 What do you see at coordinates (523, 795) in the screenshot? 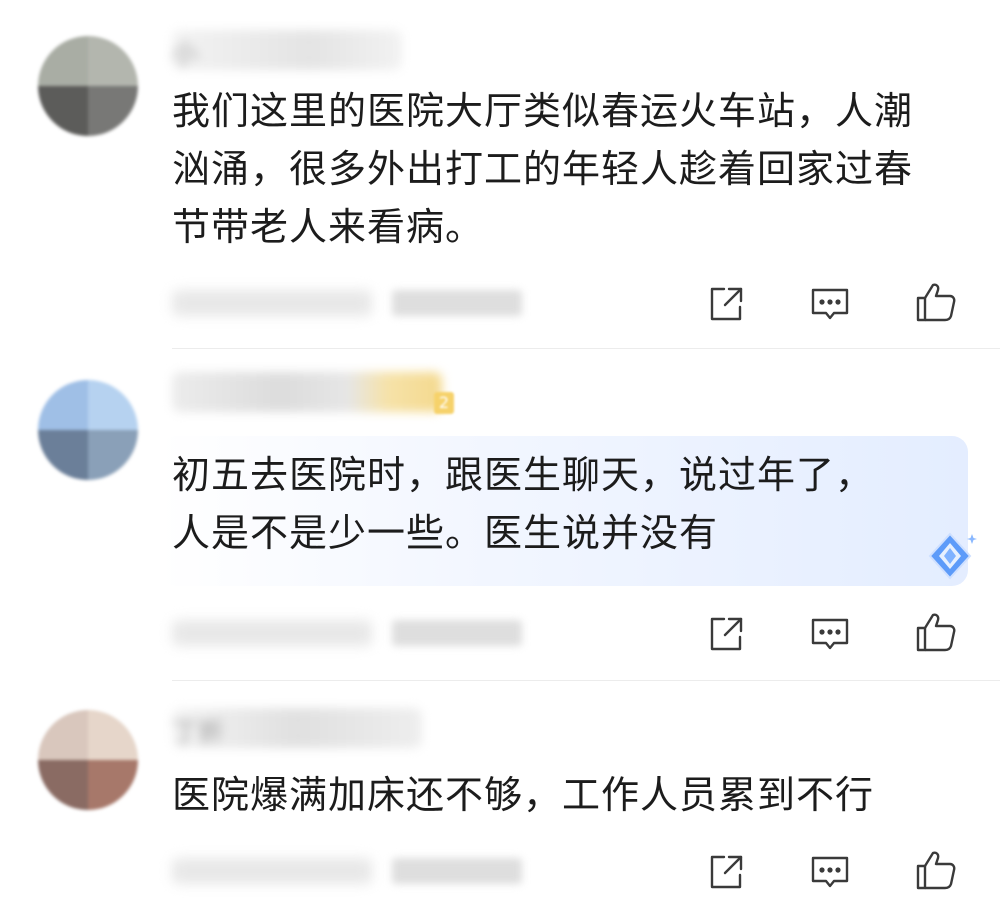
I see `comment-text: 医院爆满加床还不够，工作人员累到不行` at bounding box center [523, 795].